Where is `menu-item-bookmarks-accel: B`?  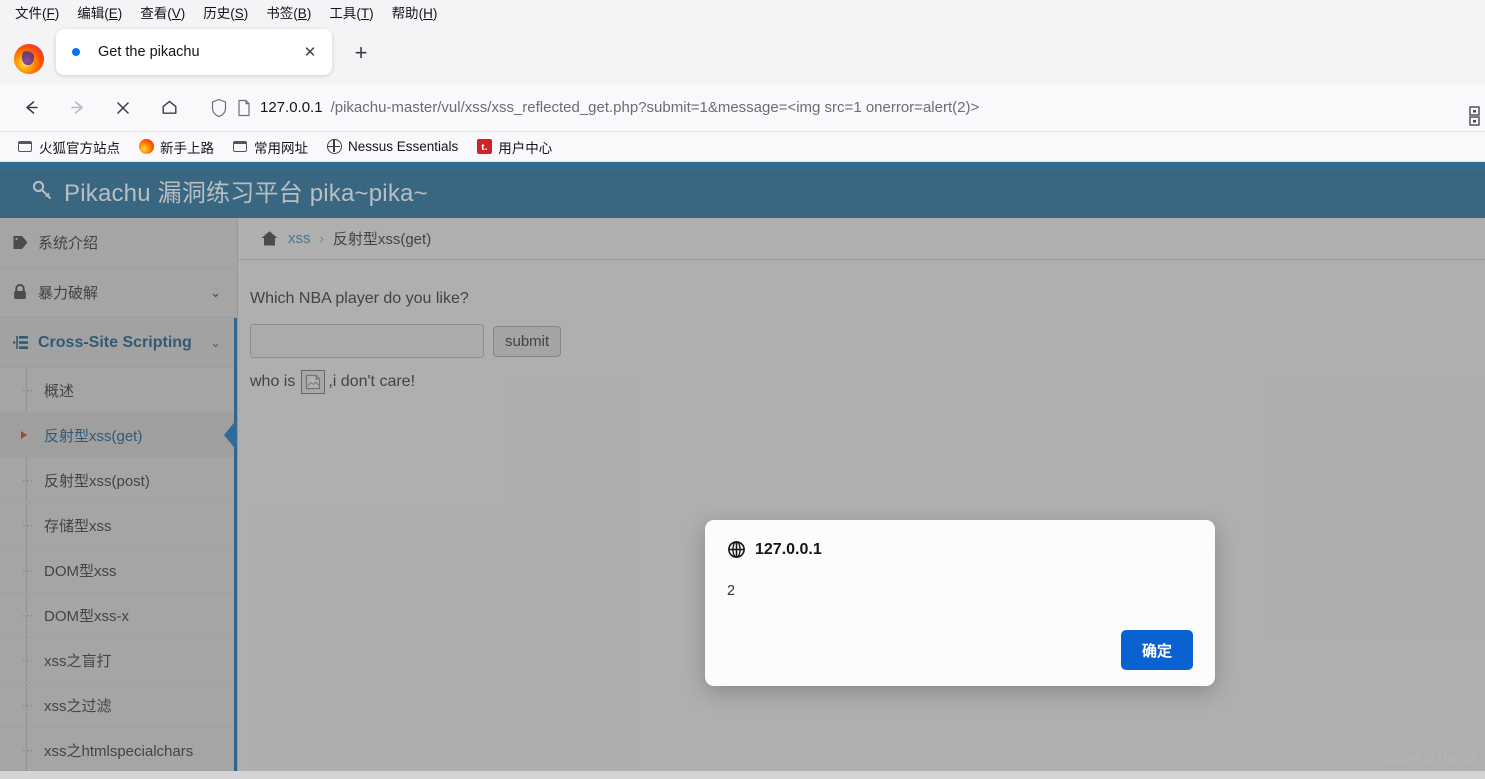 menu-item-bookmarks-accel: B is located at coordinates (302, 13).